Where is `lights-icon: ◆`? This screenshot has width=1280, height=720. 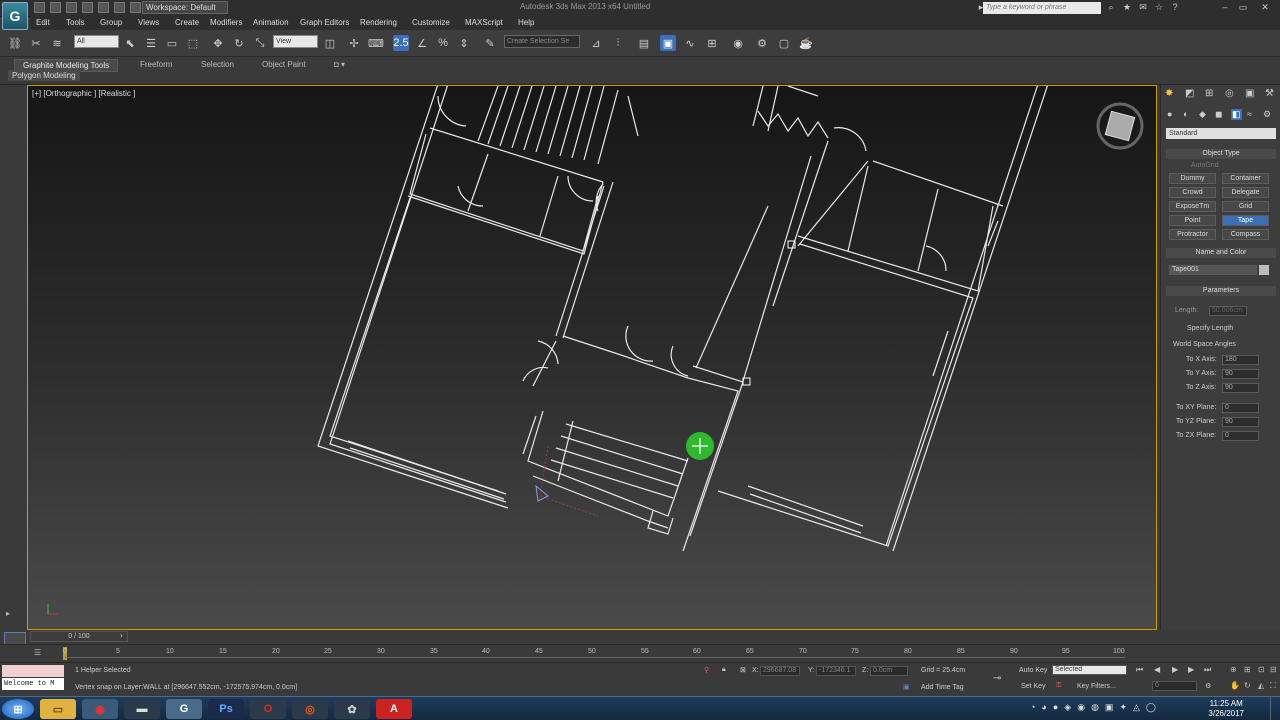
lights-icon: ◆ is located at coordinates (1202, 114).